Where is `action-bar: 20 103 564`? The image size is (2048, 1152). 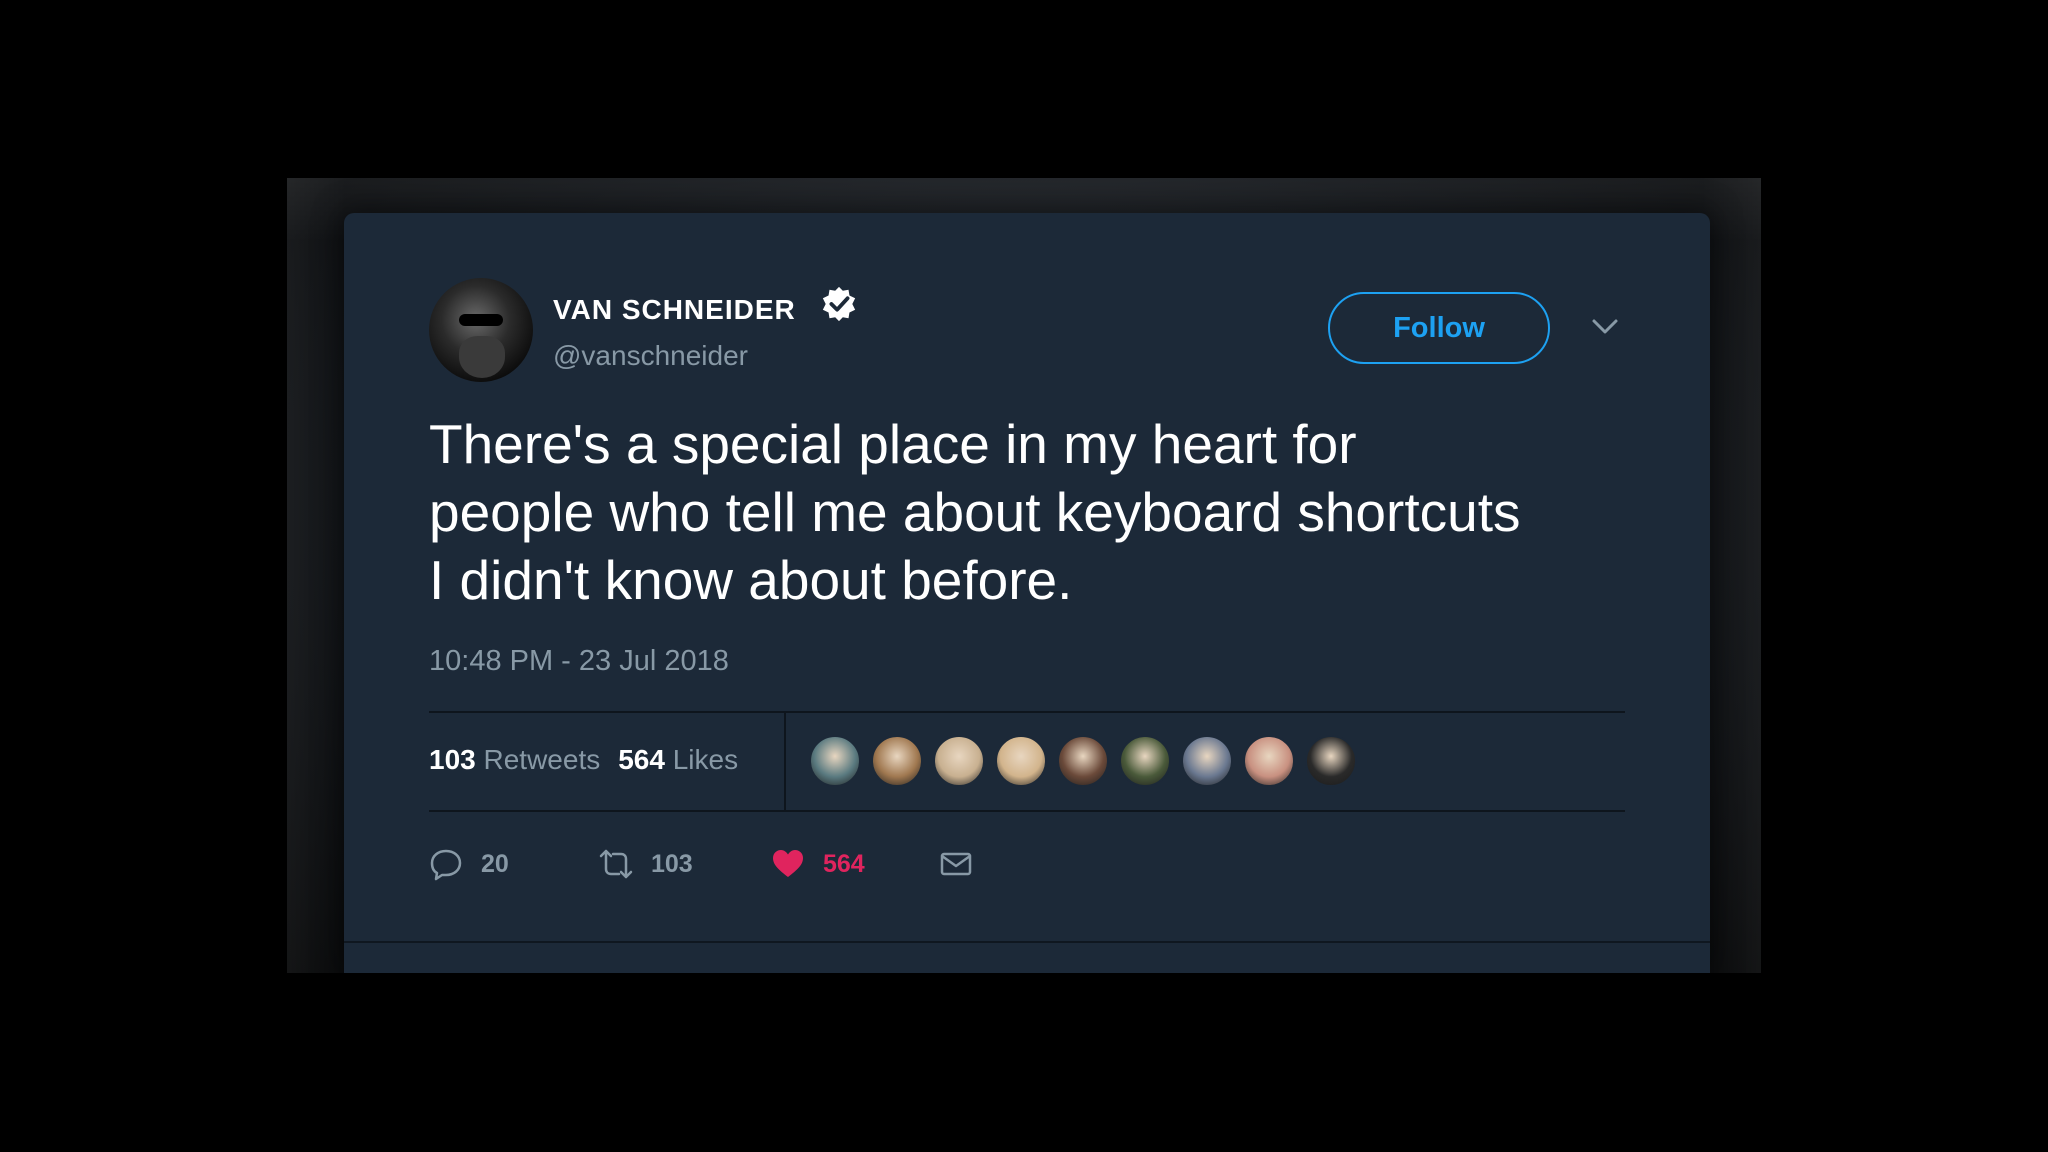 action-bar: 20 103 564 is located at coordinates (729, 864).